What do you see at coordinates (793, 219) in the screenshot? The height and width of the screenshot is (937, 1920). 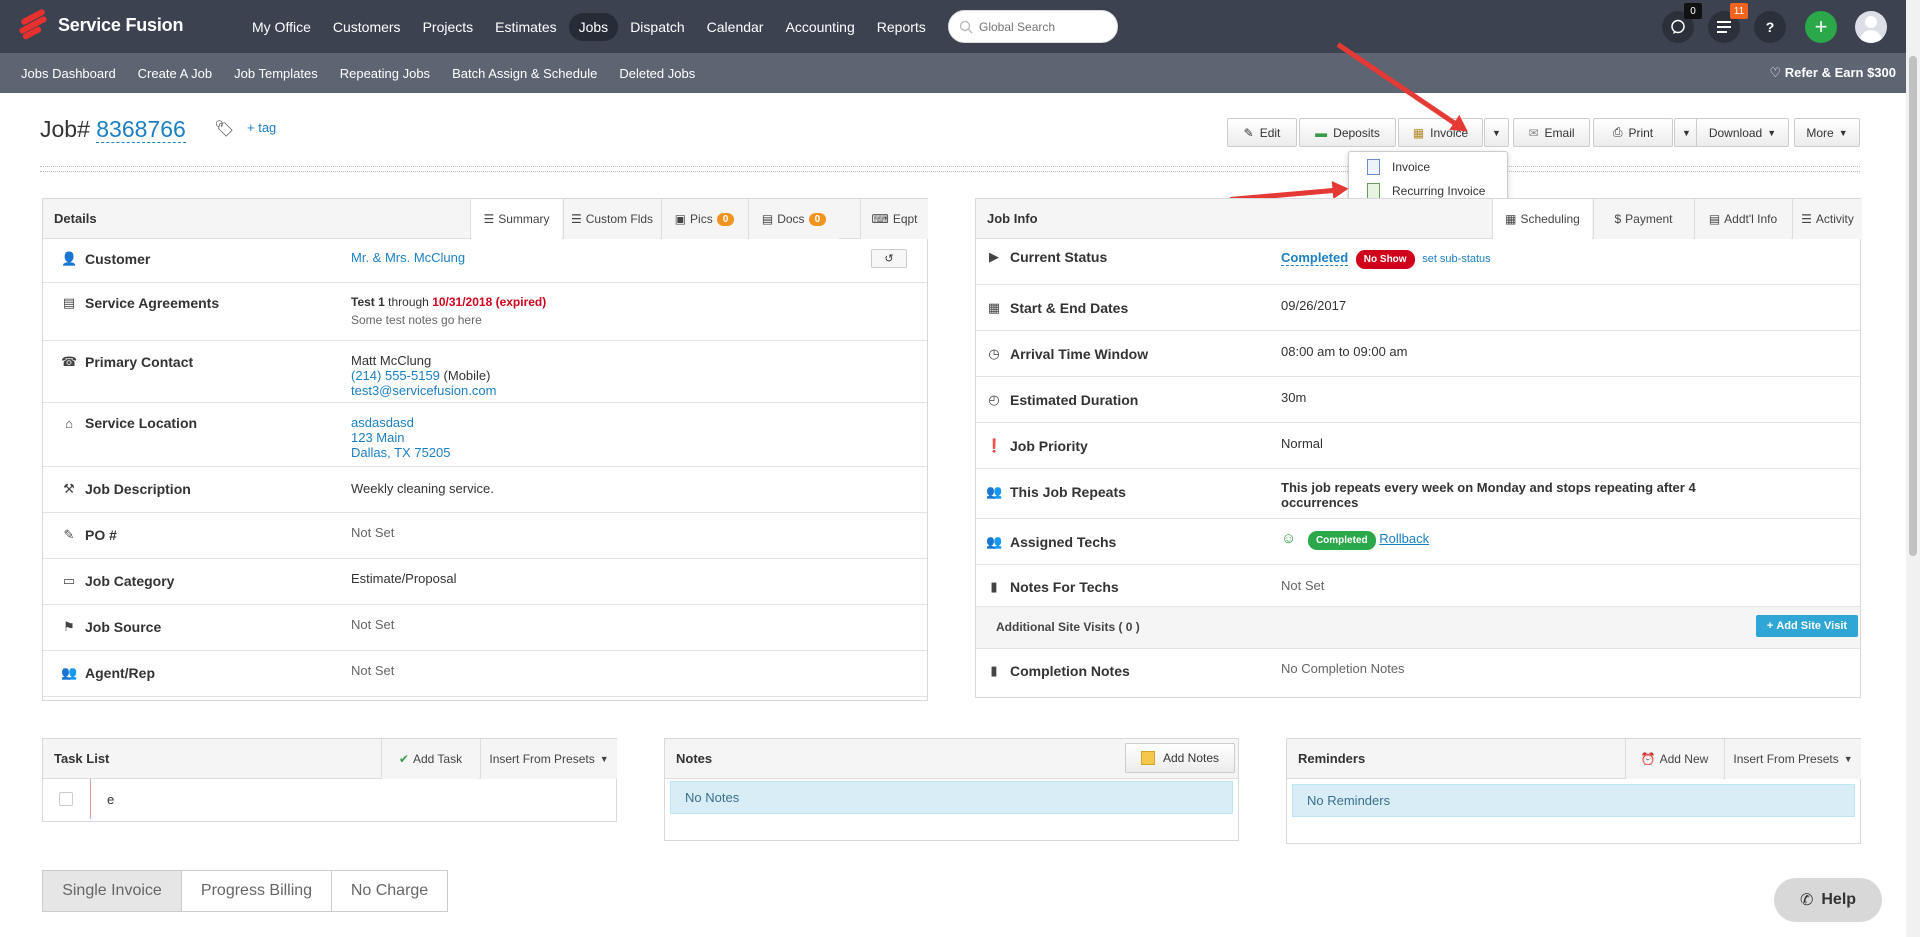 I see `tab-docs: ▤ Docs 0` at bounding box center [793, 219].